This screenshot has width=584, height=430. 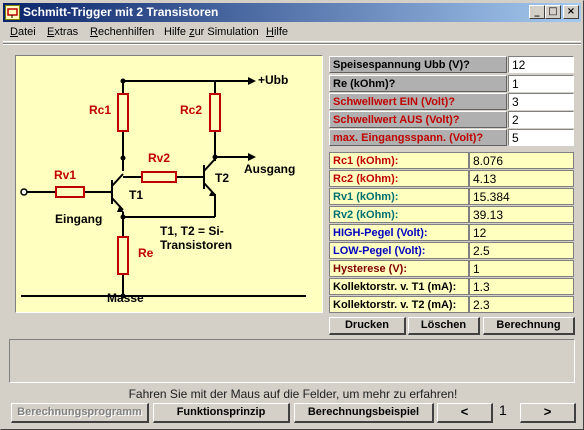 I want to click on menu-rechenhilfen-hotkey: R, so click(x=94, y=32).